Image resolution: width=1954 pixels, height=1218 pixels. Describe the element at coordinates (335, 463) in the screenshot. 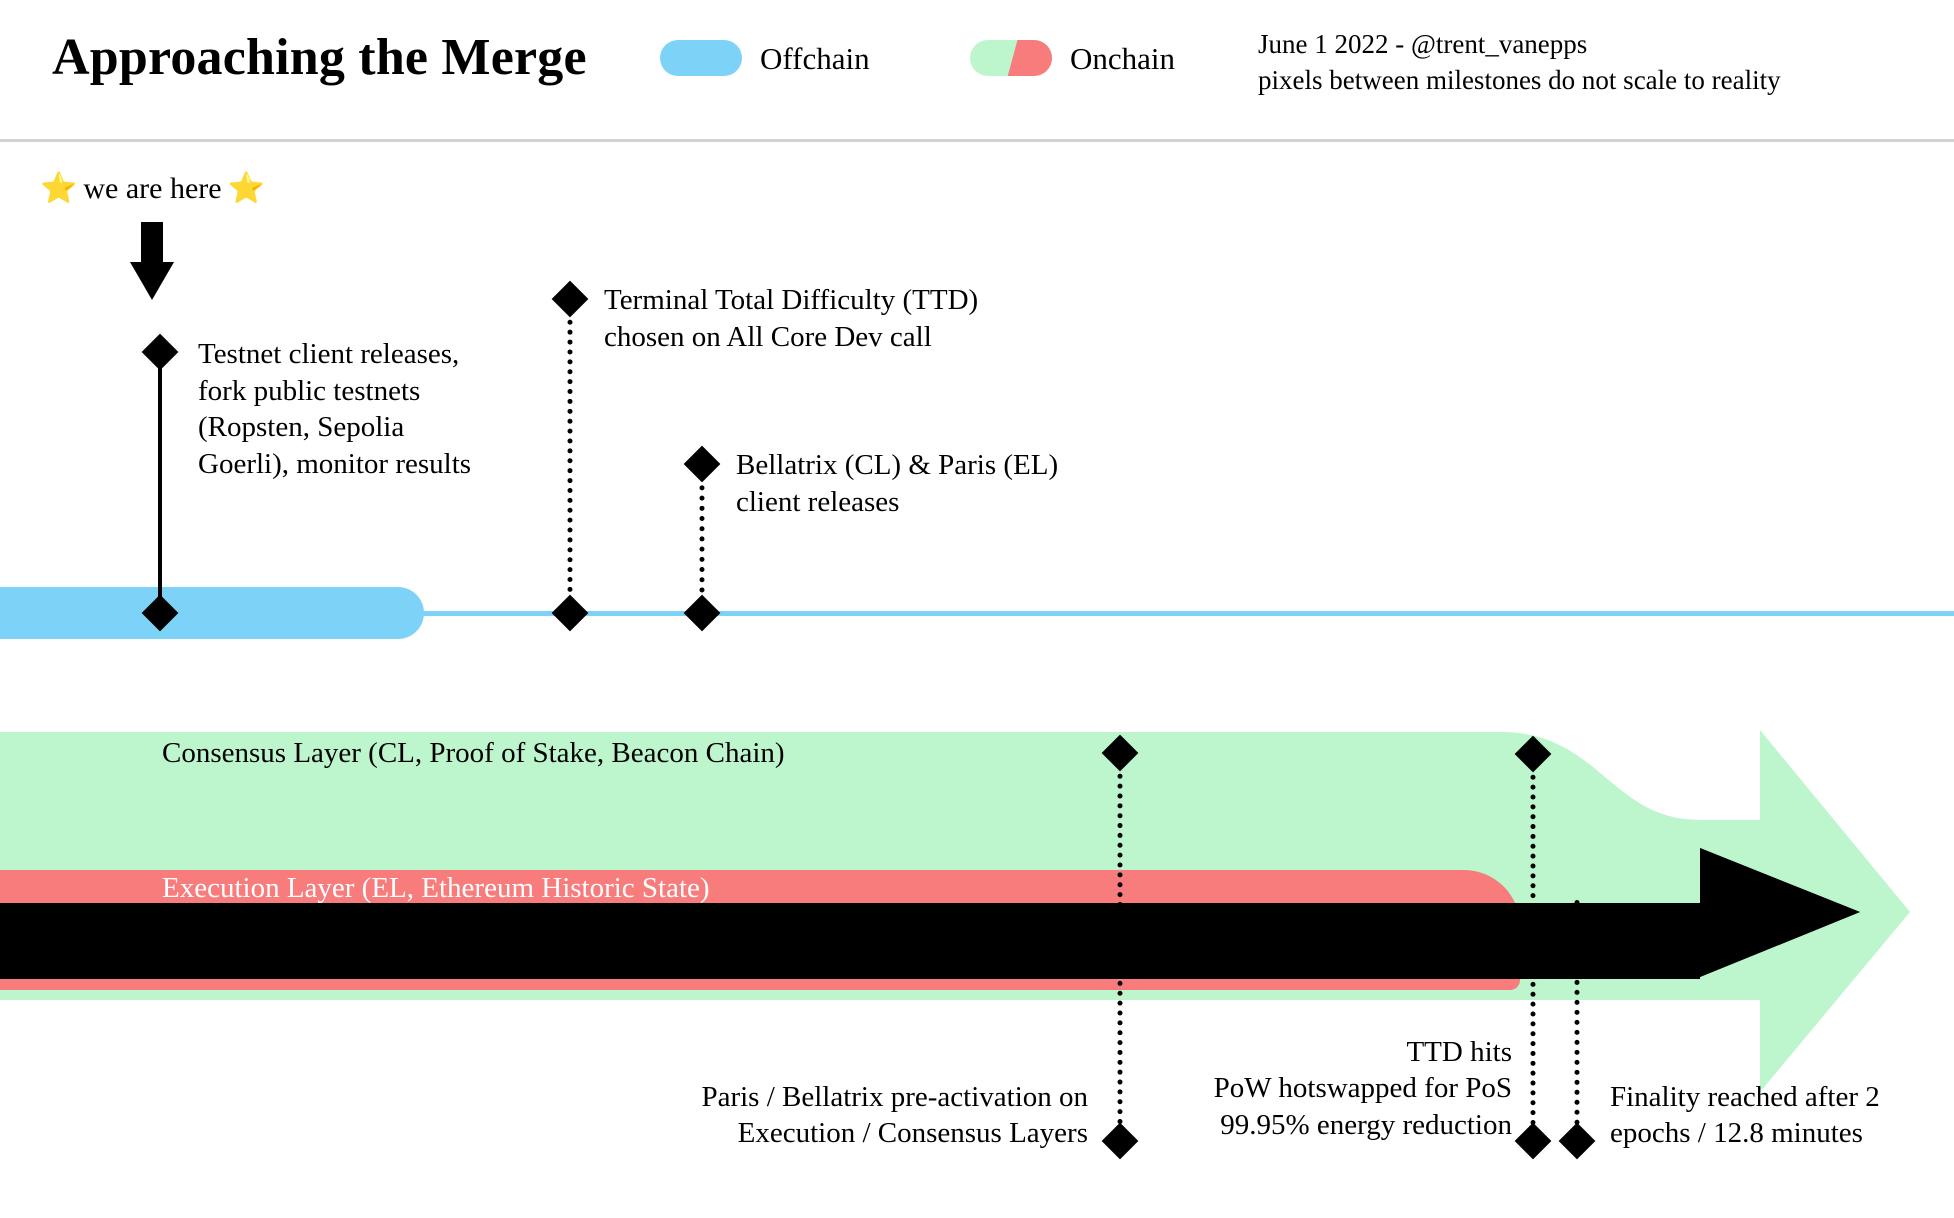

I see `line: Goerli), monitor results` at that location.